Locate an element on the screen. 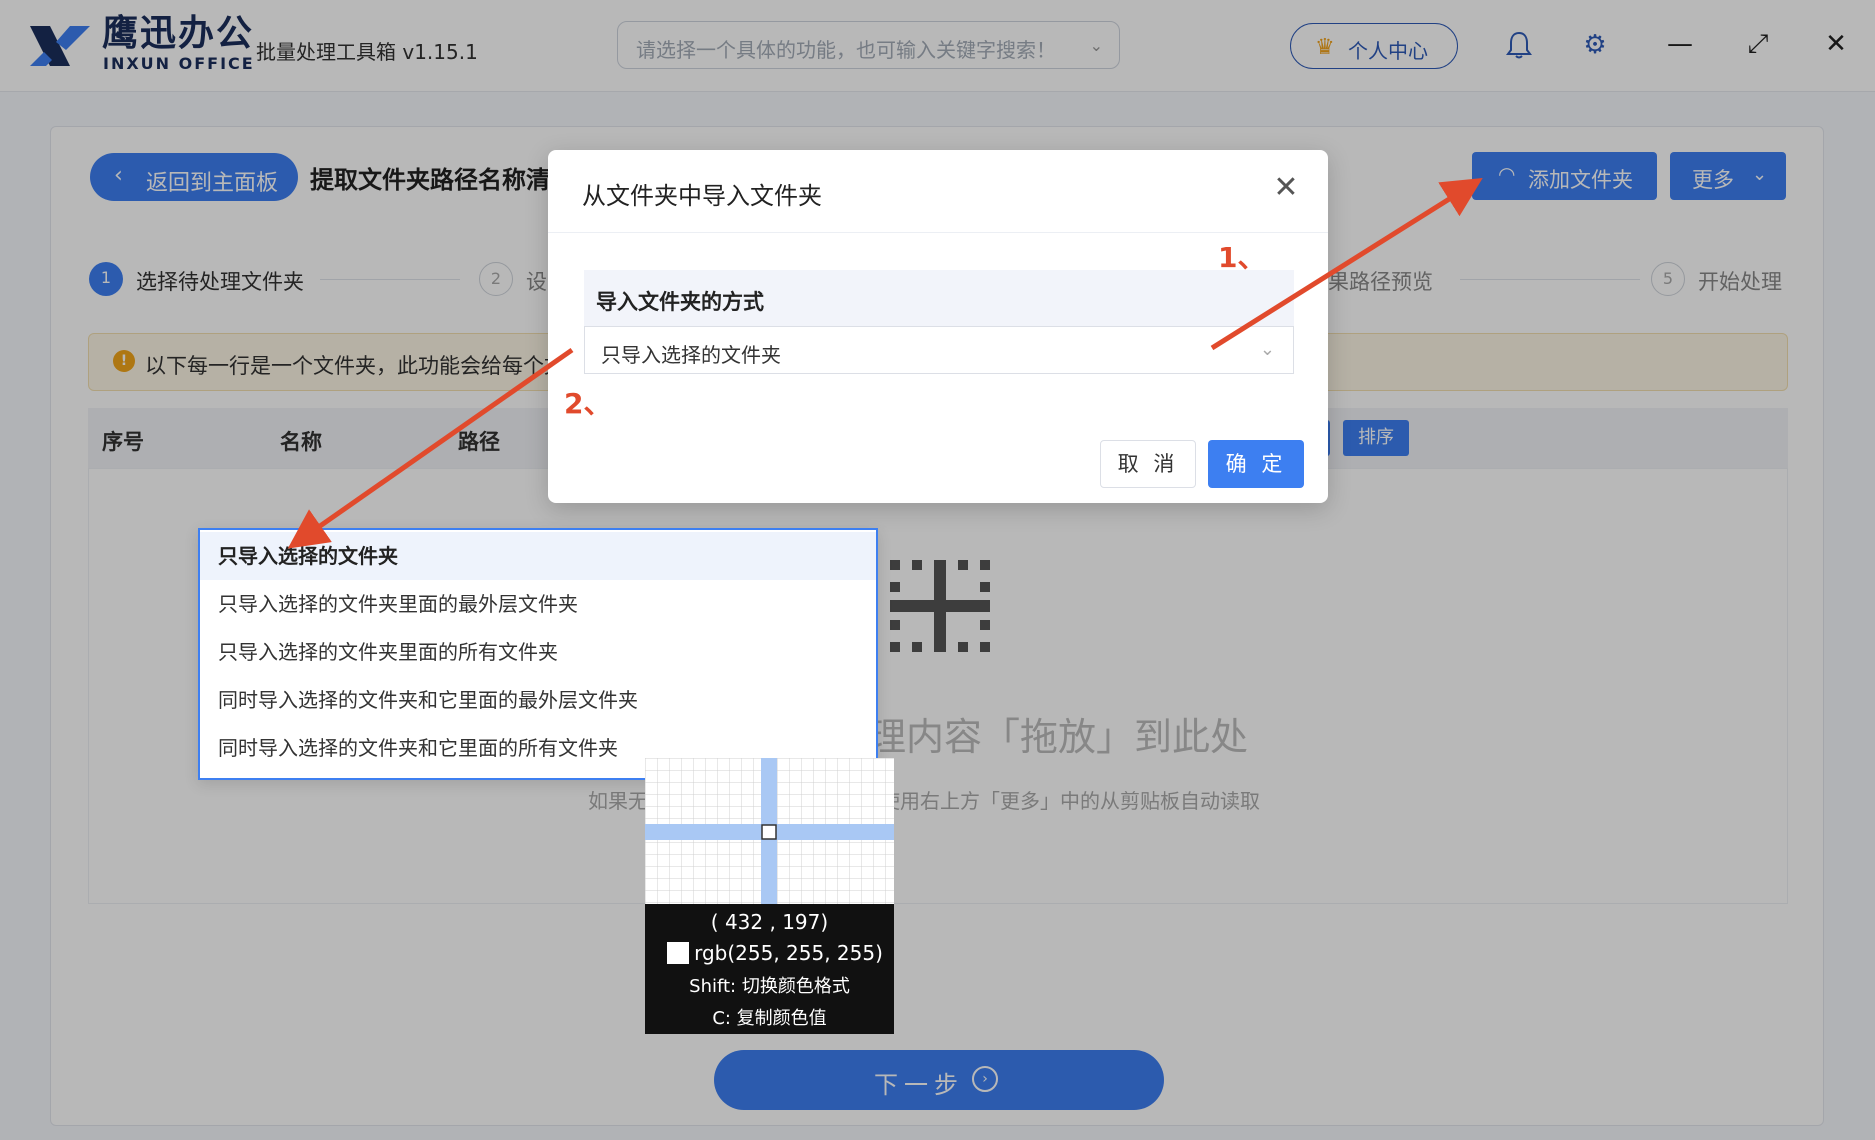 Image resolution: width=1875 pixels, height=1140 pixels. import-mode-value: 只导入选择的文件夹 is located at coordinates (691, 355).